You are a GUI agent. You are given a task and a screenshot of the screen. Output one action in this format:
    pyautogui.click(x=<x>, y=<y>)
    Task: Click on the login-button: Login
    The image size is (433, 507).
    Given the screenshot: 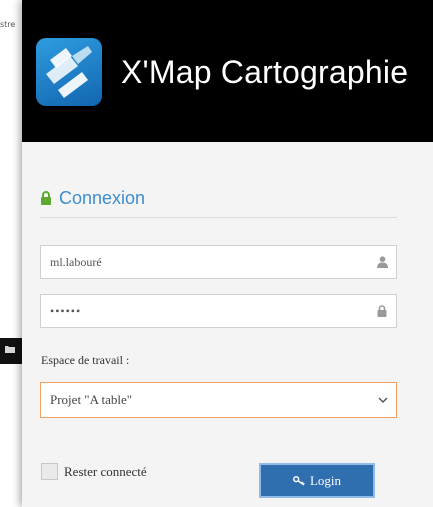 What is the action you would take?
    pyautogui.click(x=317, y=480)
    